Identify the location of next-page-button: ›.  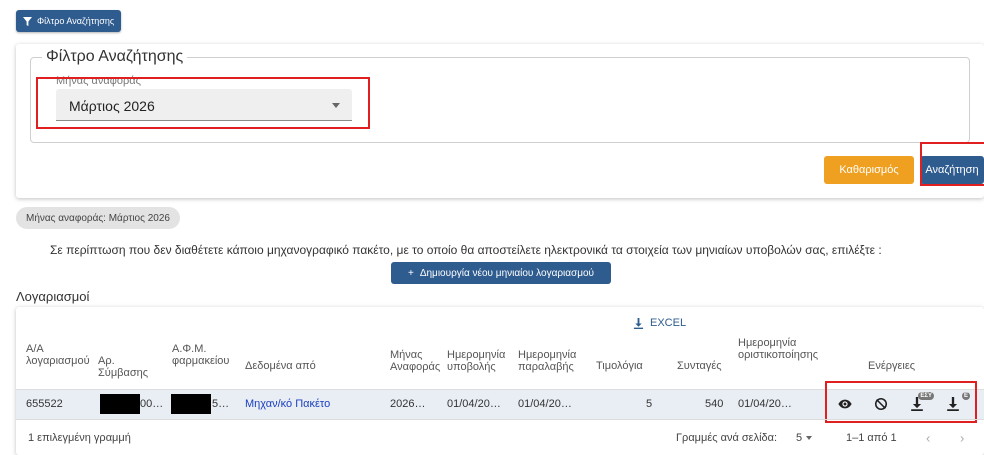
(962, 438).